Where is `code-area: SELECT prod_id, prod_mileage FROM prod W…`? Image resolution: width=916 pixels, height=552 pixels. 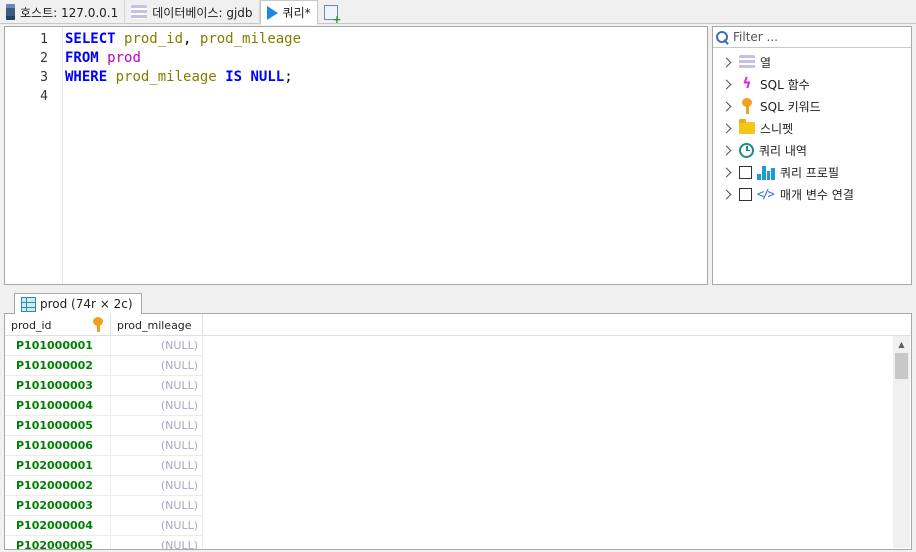 code-area: SELECT prod_id, prod_mileage FROM prod W… is located at coordinates (182, 155).